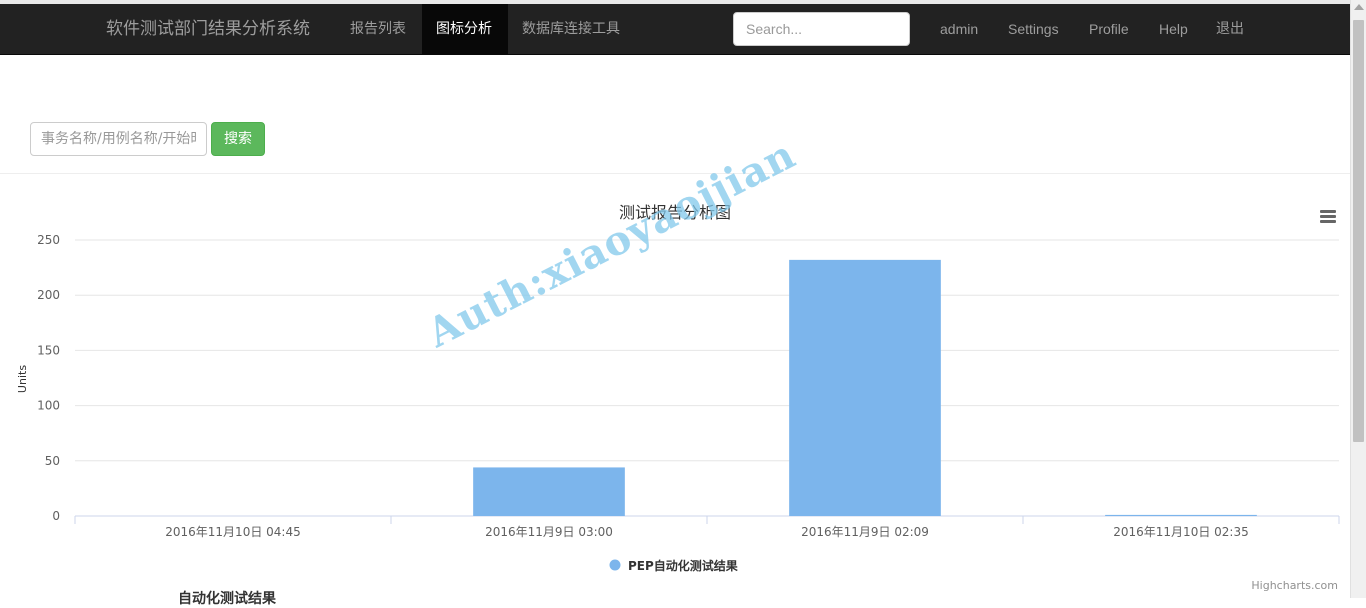 The height and width of the screenshot is (608, 1366). I want to click on x-tick-label: 2016年11月10日 04:45, so click(232, 532).